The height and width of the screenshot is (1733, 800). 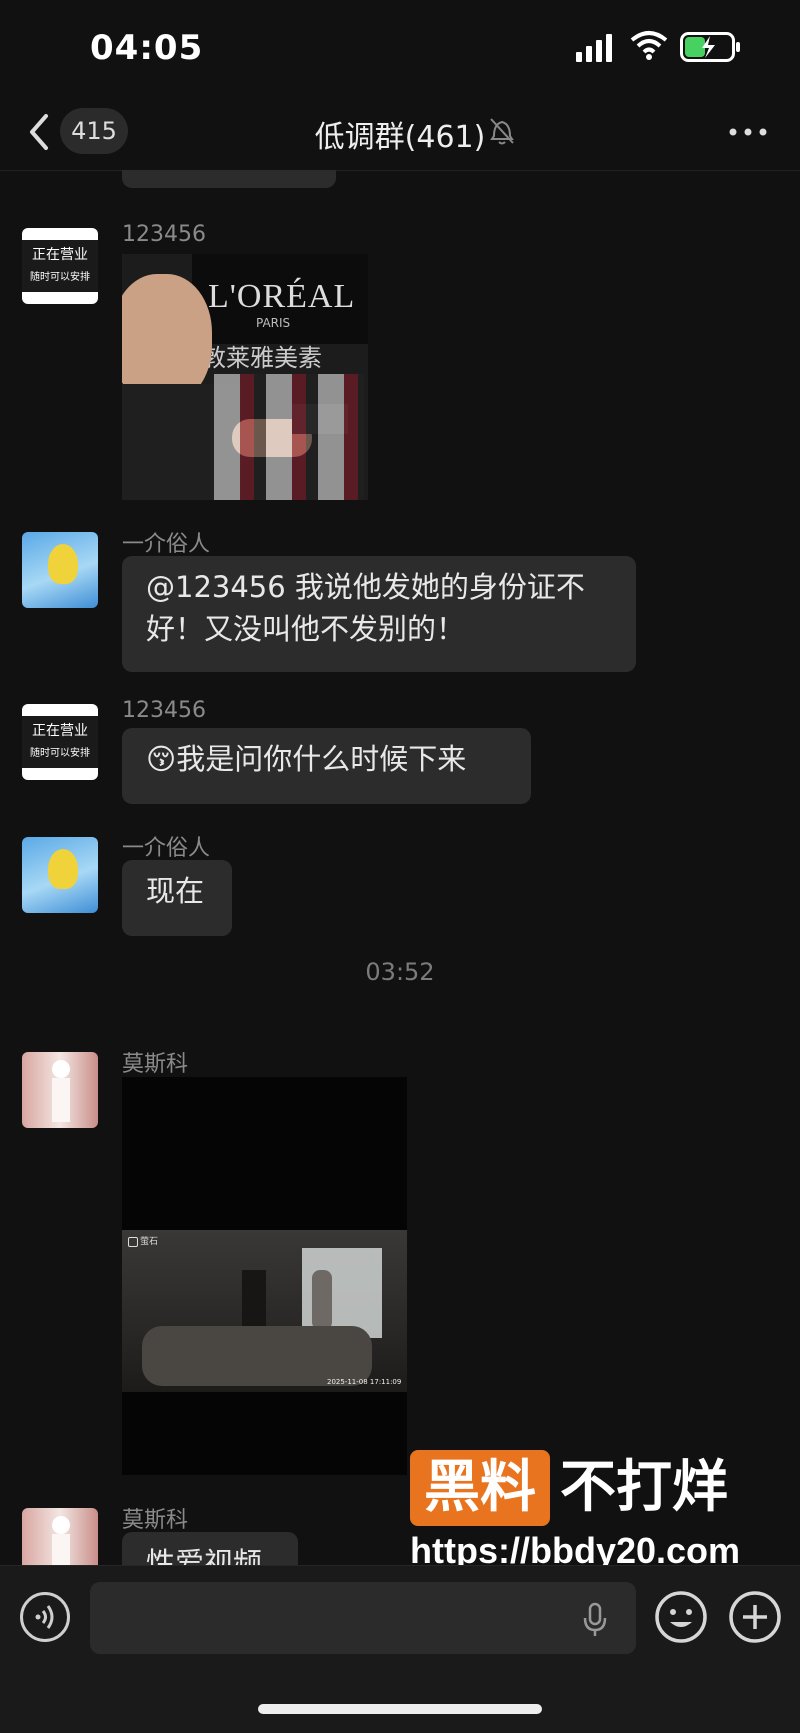 I want to click on camera-logo-icon, so click(x=133, y=1241).